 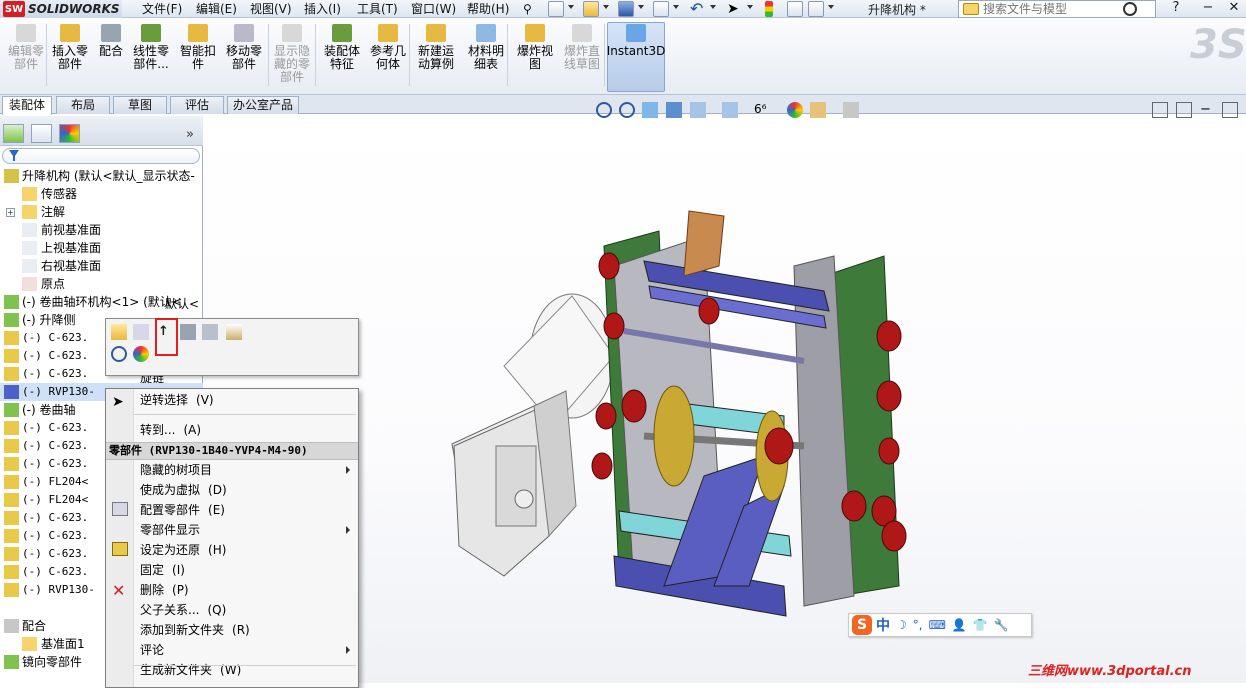 What do you see at coordinates (101, 176) in the screenshot?
I see `tree-root-assembly: 升降机构 (默认<默认_显示状态-` at bounding box center [101, 176].